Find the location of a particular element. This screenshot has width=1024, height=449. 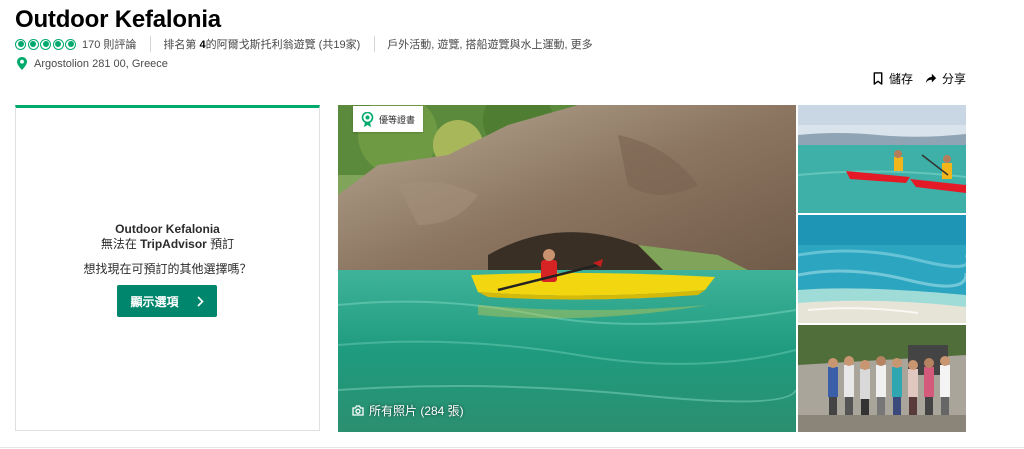

address: Argostolion 281 00, Greece is located at coordinates (92, 63).